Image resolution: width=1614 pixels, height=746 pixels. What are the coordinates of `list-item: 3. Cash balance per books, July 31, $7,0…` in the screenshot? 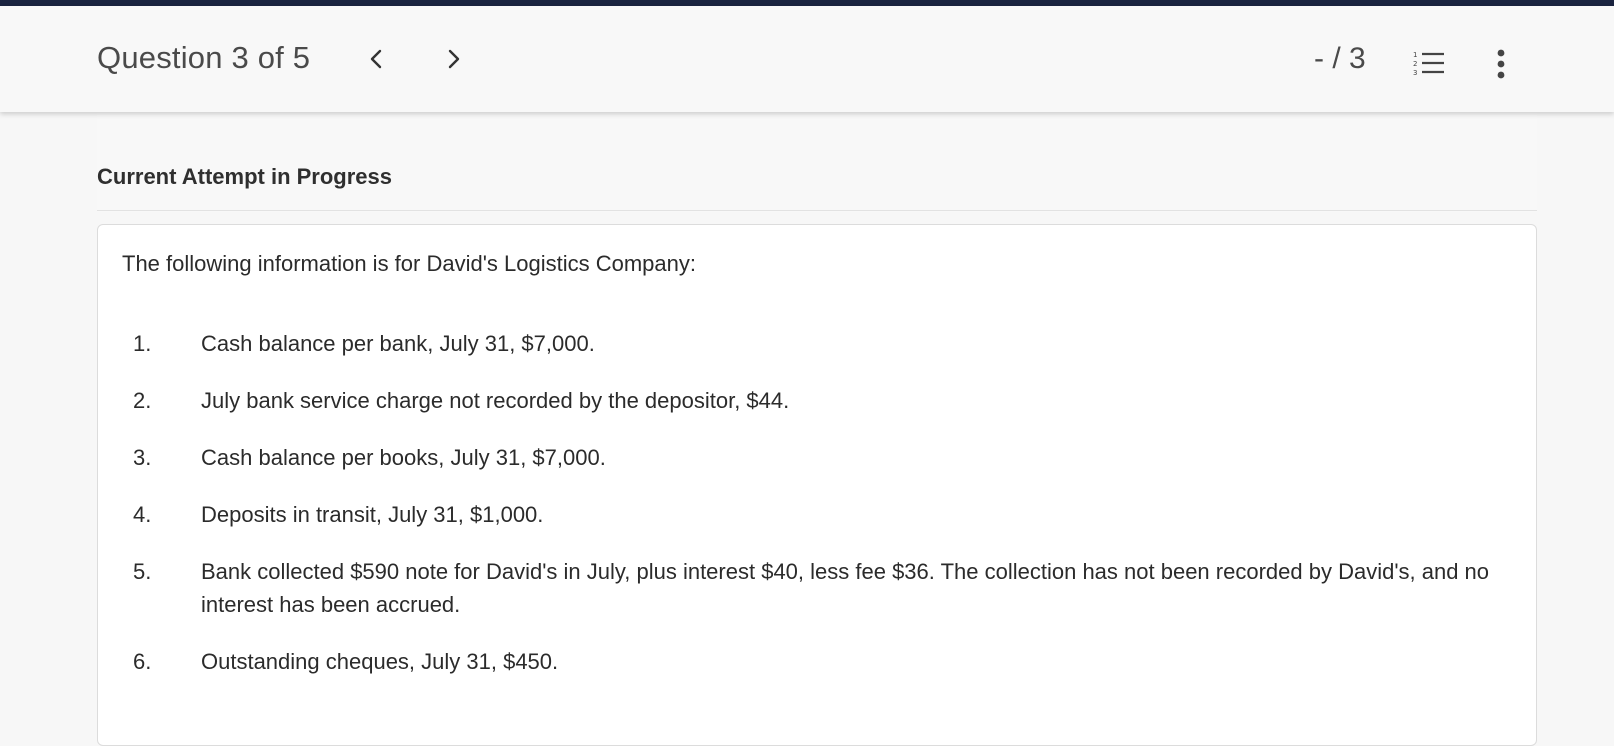 It's located at (817, 457).